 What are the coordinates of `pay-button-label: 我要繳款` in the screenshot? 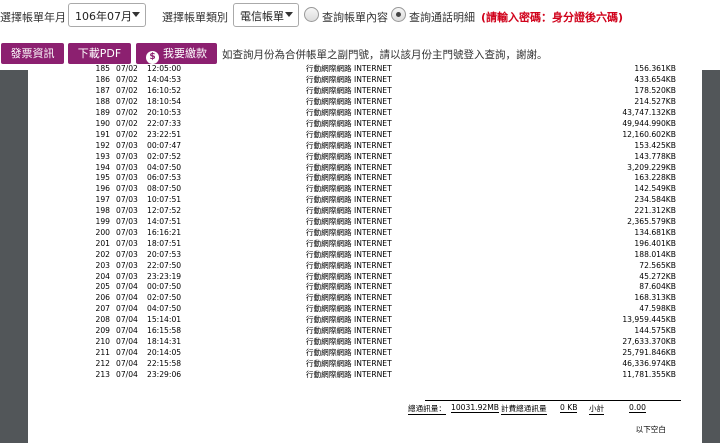 It's located at (185, 53).